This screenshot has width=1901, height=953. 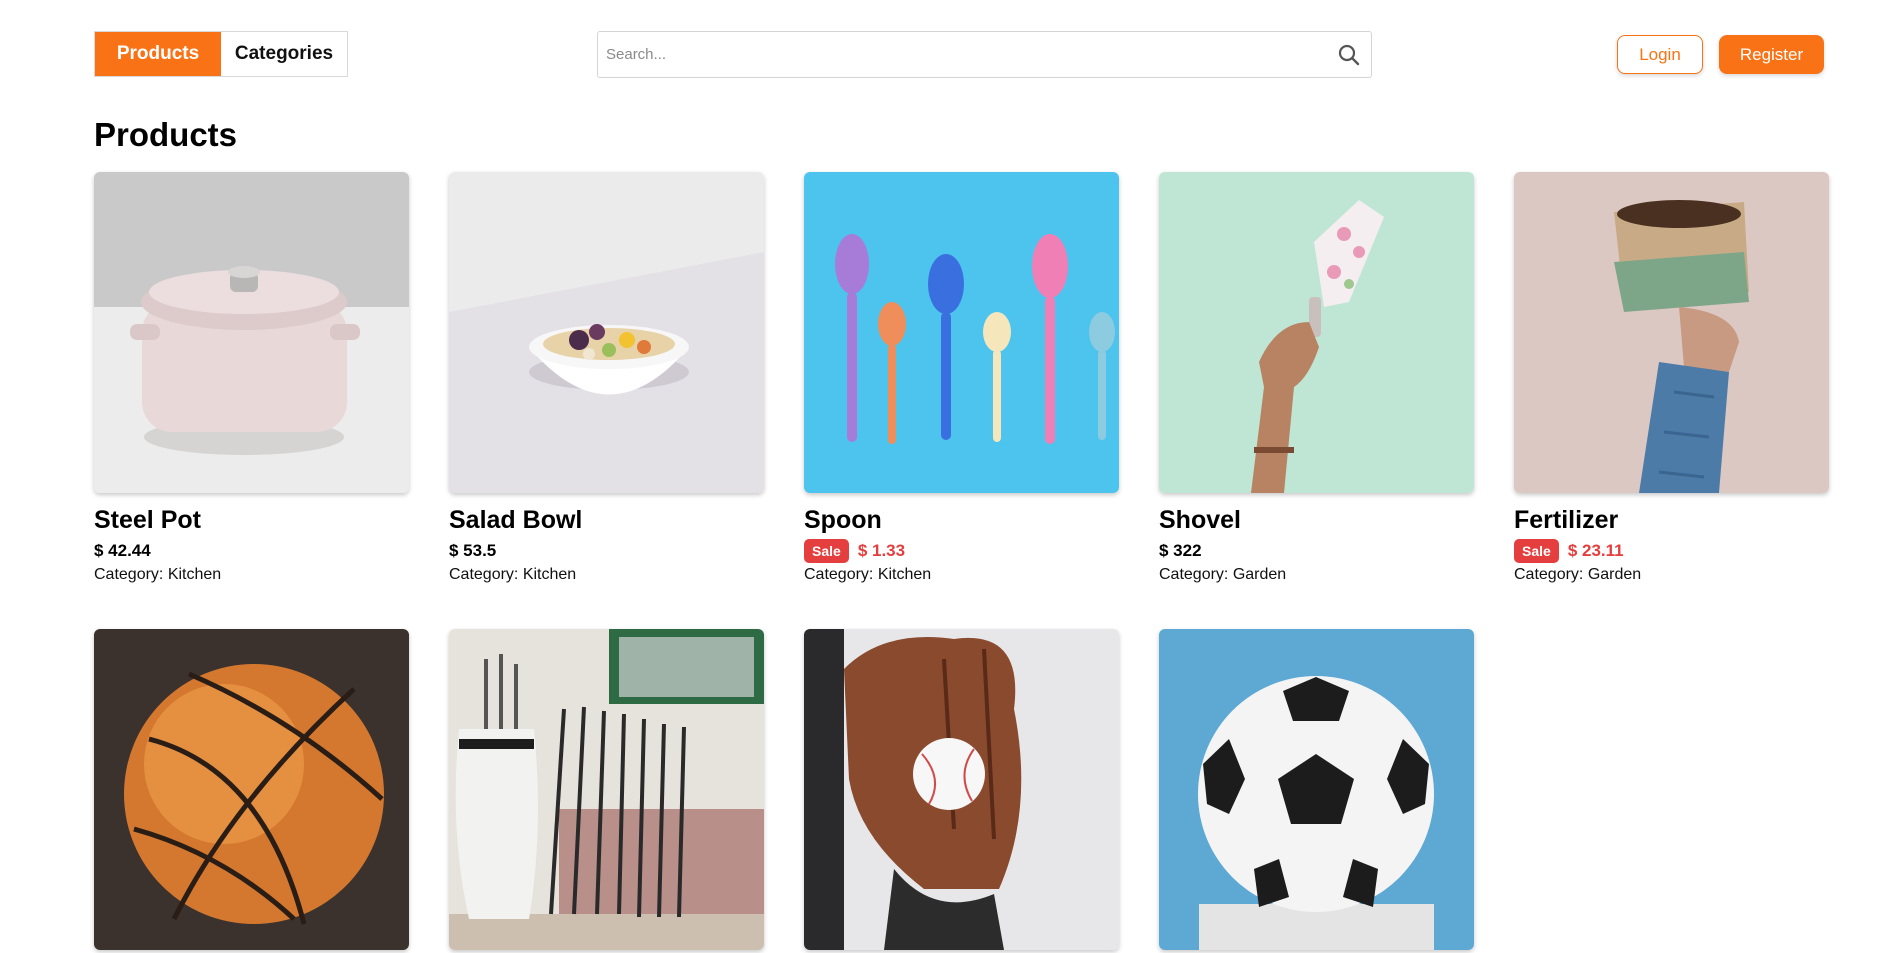 I want to click on product-name: Spoon, so click(x=961, y=520).